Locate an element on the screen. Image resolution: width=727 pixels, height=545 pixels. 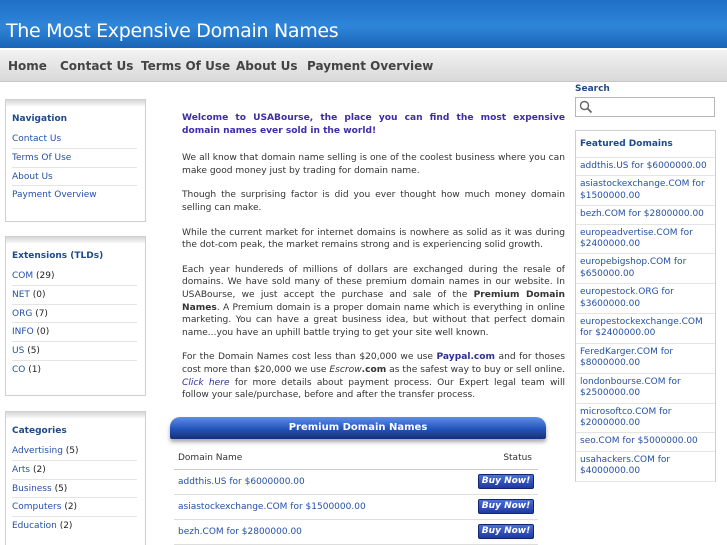
featured-item: europeadvertise.COM for $2400000.00 is located at coordinates (645, 240).